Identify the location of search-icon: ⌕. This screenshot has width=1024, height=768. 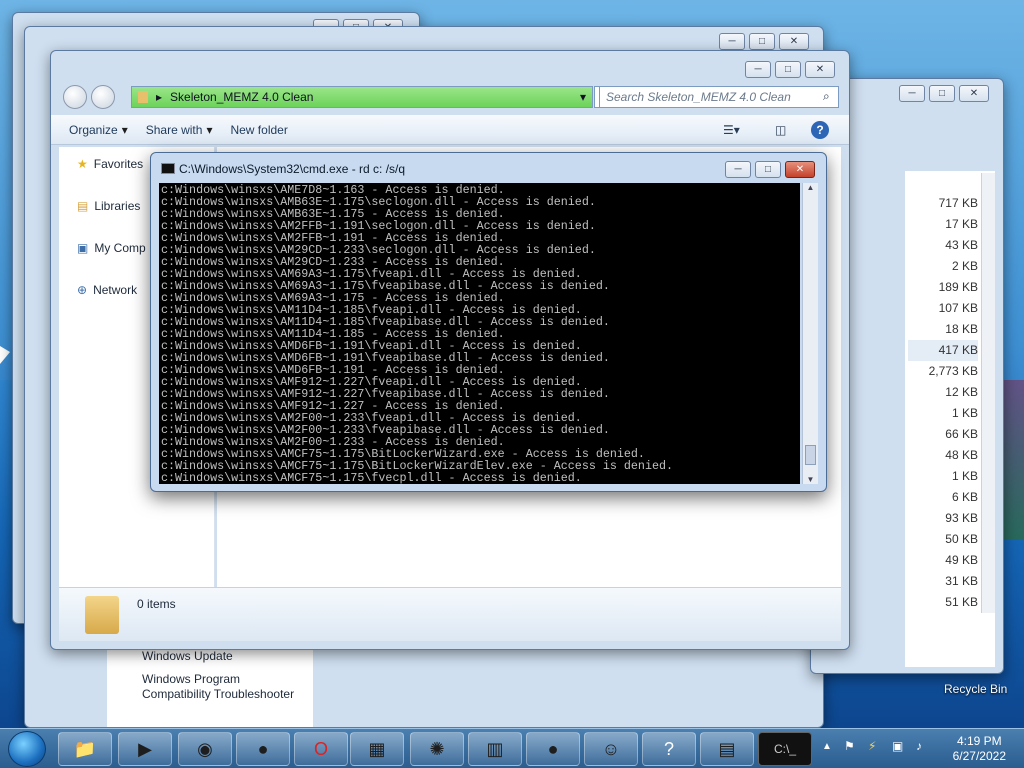
(826, 96).